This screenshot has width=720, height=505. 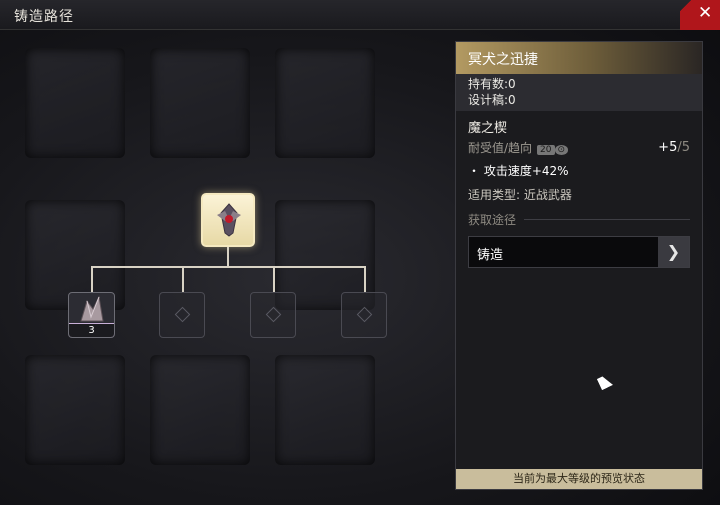 I want to click on window-title: 铸造路径, so click(x=44, y=17).